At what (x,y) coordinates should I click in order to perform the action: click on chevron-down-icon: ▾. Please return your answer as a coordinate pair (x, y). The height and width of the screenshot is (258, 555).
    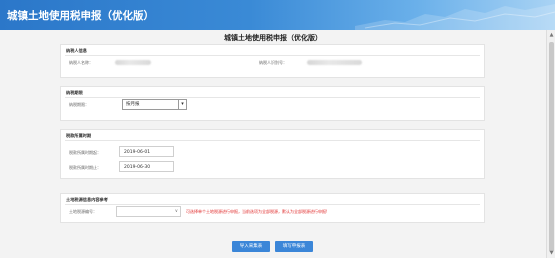
    Looking at the image, I should click on (182, 104).